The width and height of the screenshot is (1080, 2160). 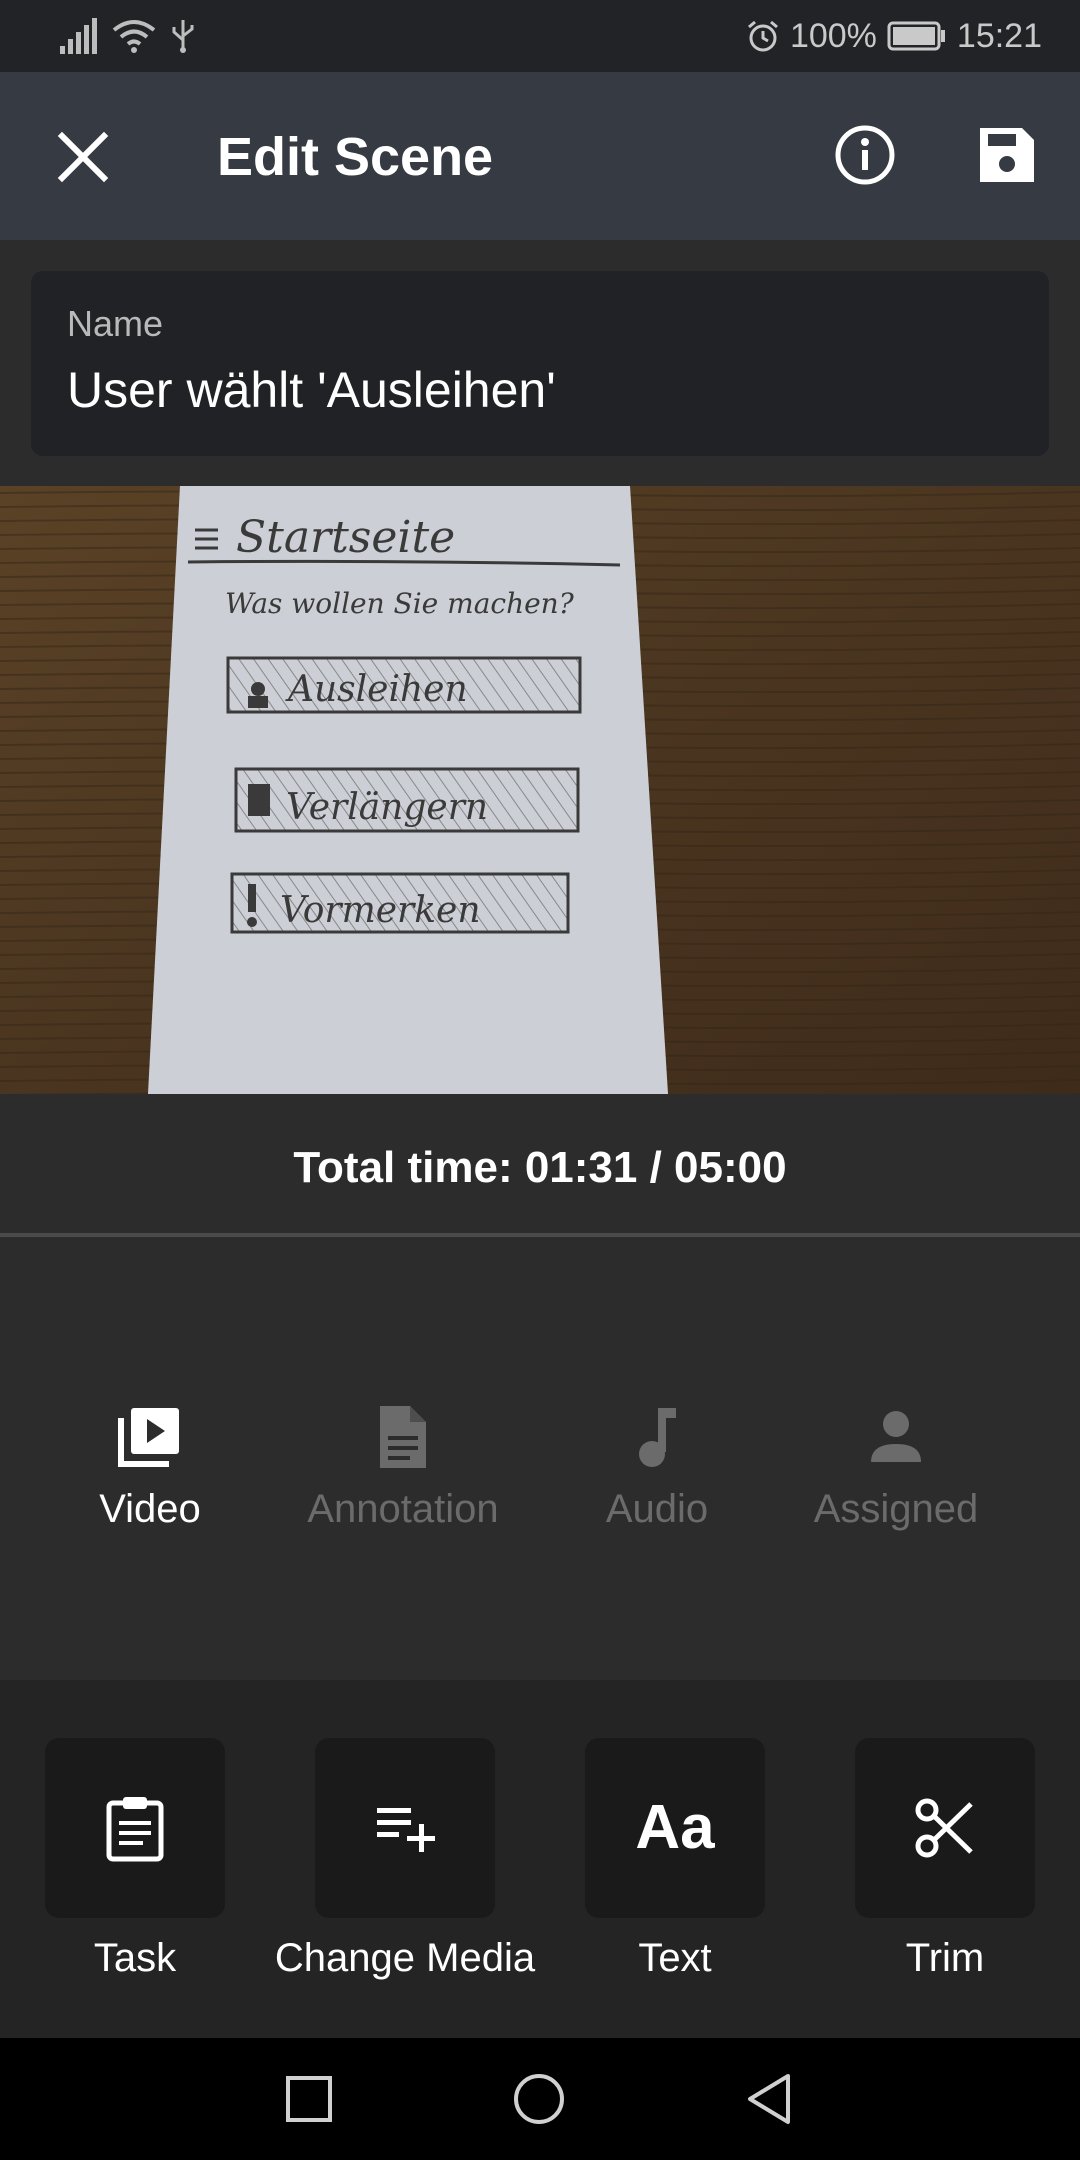 I want to click on trim-button: Trim, so click(x=945, y=1859).